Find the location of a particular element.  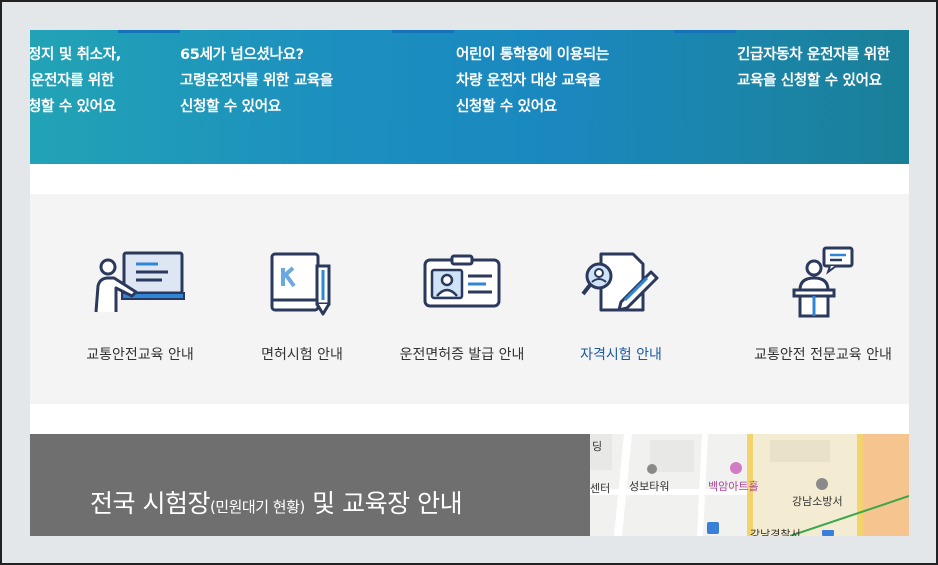

guide-item-label: 자격시험 안내 is located at coordinates (621, 355).